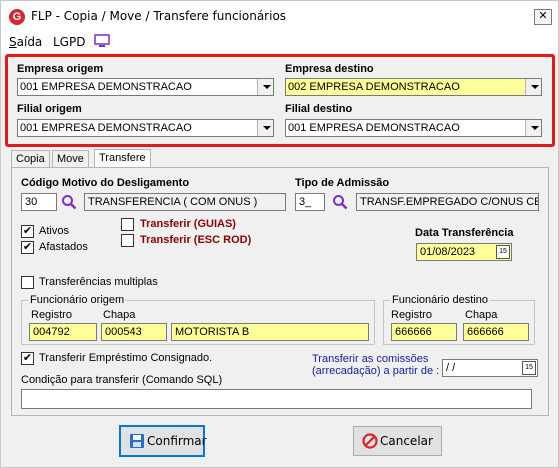 Image resolution: width=559 pixels, height=468 pixels. What do you see at coordinates (448, 252) in the screenshot?
I see `data-transferencia-value: 01/08/2023` at bounding box center [448, 252].